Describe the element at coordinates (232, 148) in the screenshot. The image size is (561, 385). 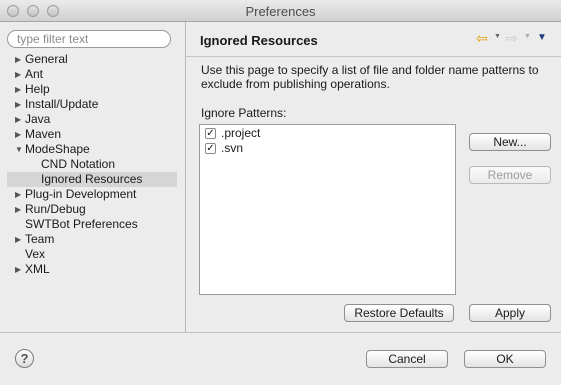
I see `pattern-text: .svn` at that location.